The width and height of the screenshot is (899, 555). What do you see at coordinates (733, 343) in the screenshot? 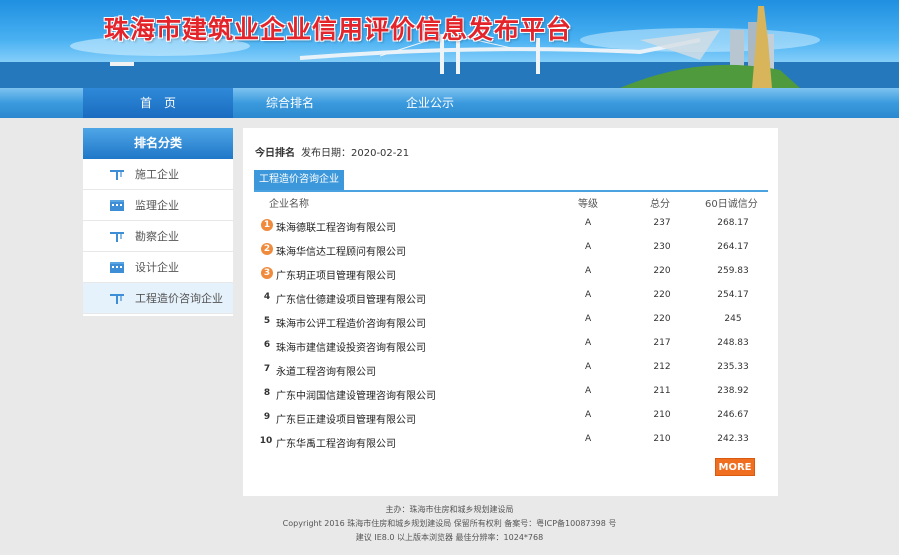
I see `credit-value: 248.83` at bounding box center [733, 343].